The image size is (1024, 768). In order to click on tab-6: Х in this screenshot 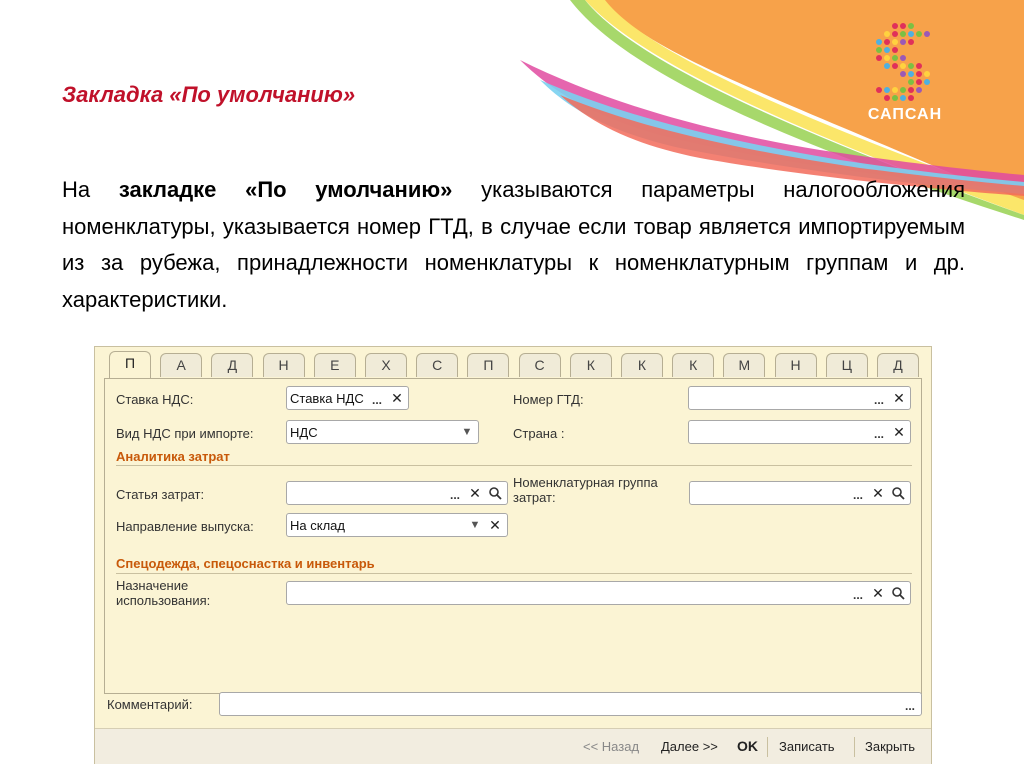, I will do `click(386, 365)`.